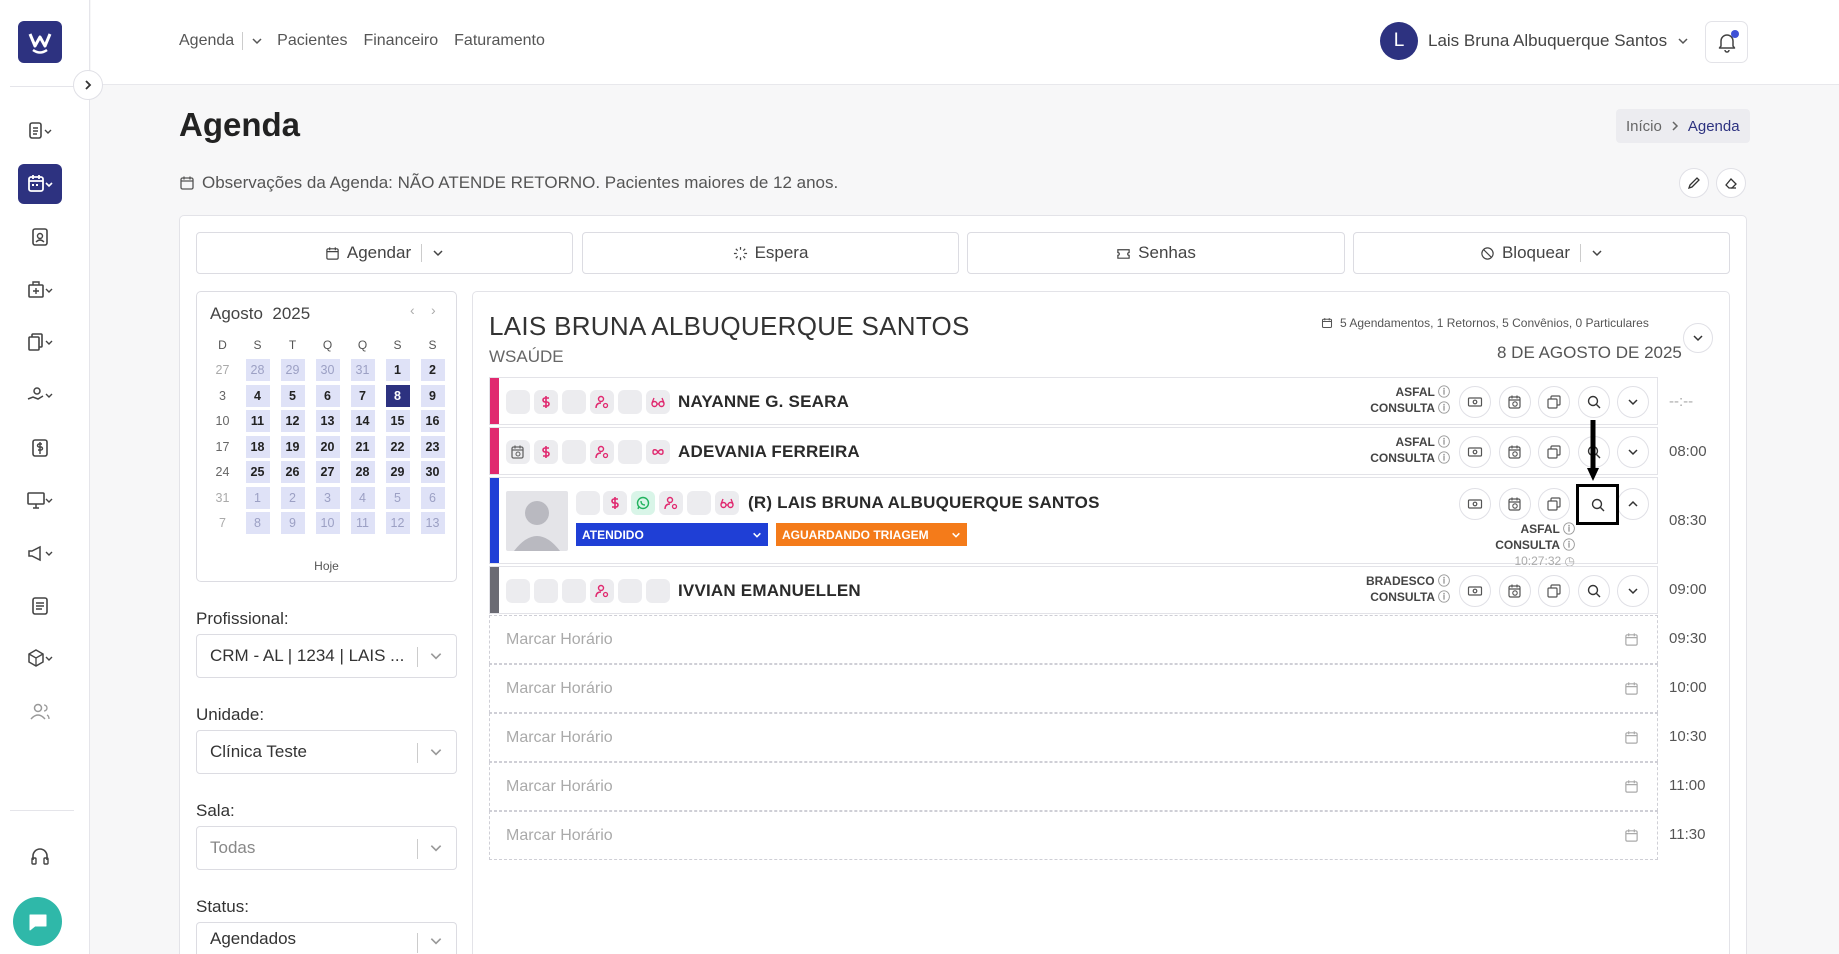 Image resolution: width=1839 pixels, height=954 pixels. Describe the element at coordinates (257, 395) in the screenshot. I see `calendar-day: 4` at that location.